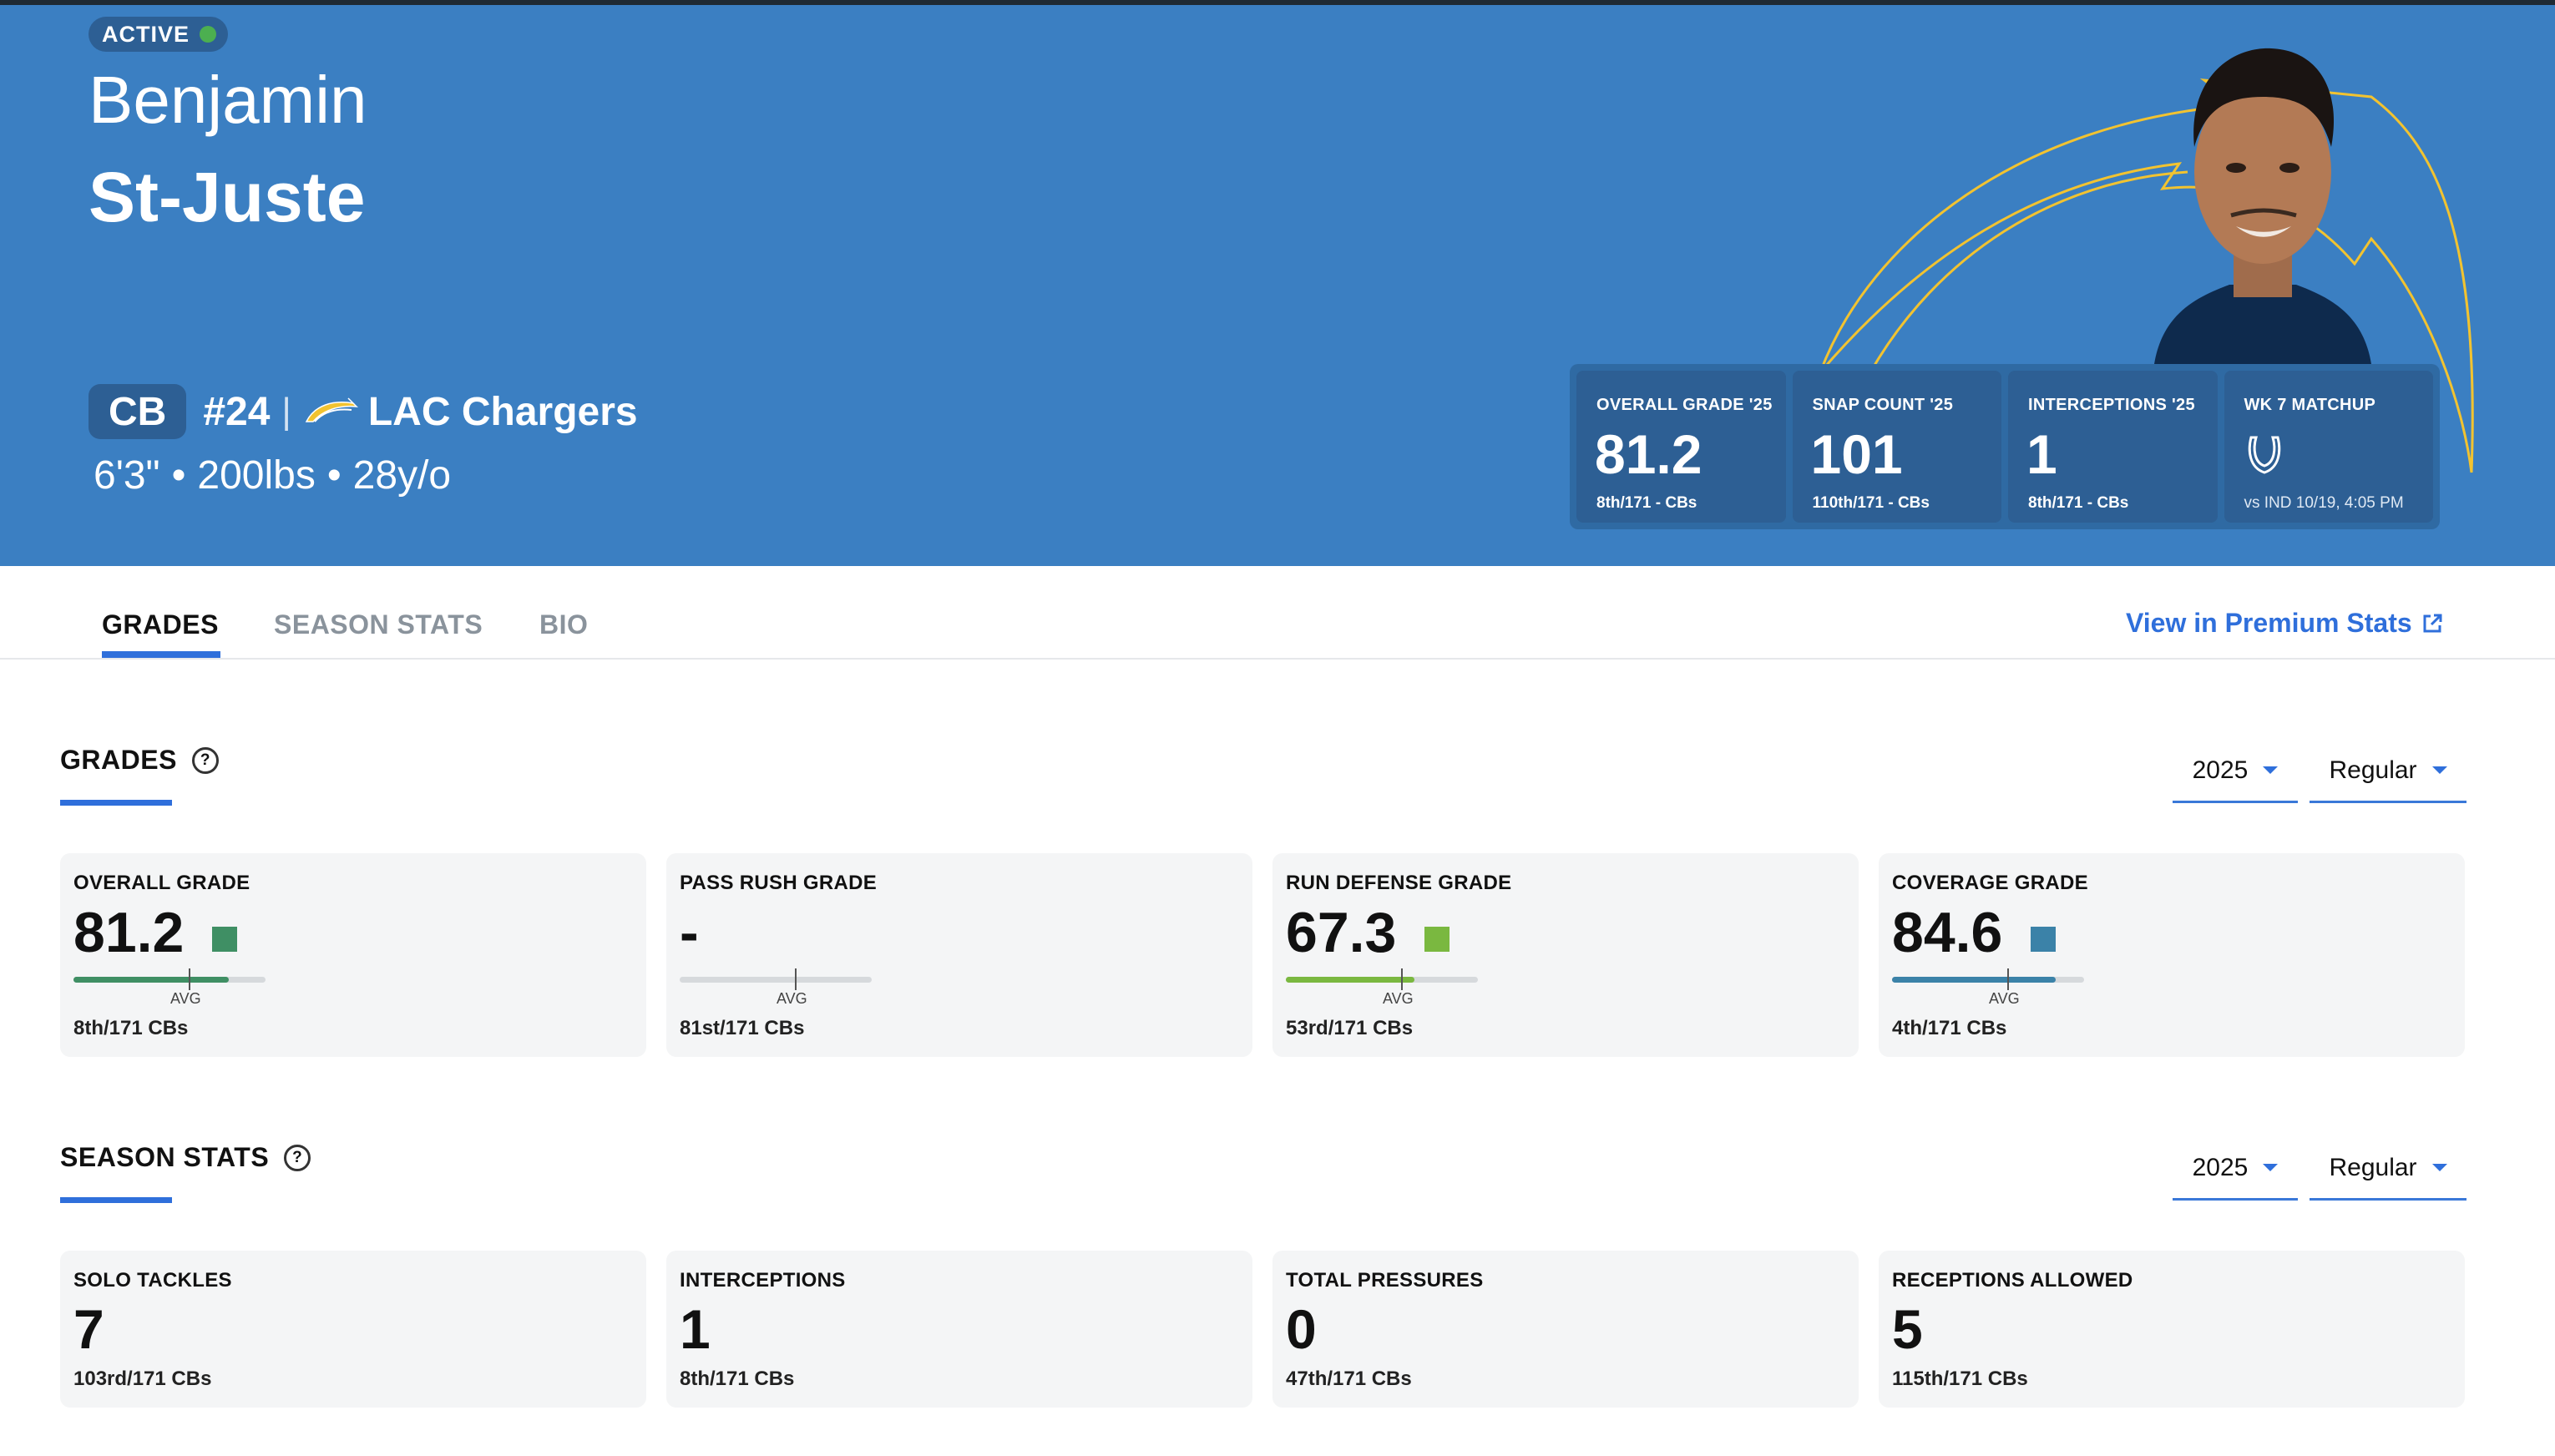 The height and width of the screenshot is (1456, 2555). I want to click on season-stat-value: 0, so click(1301, 1329).